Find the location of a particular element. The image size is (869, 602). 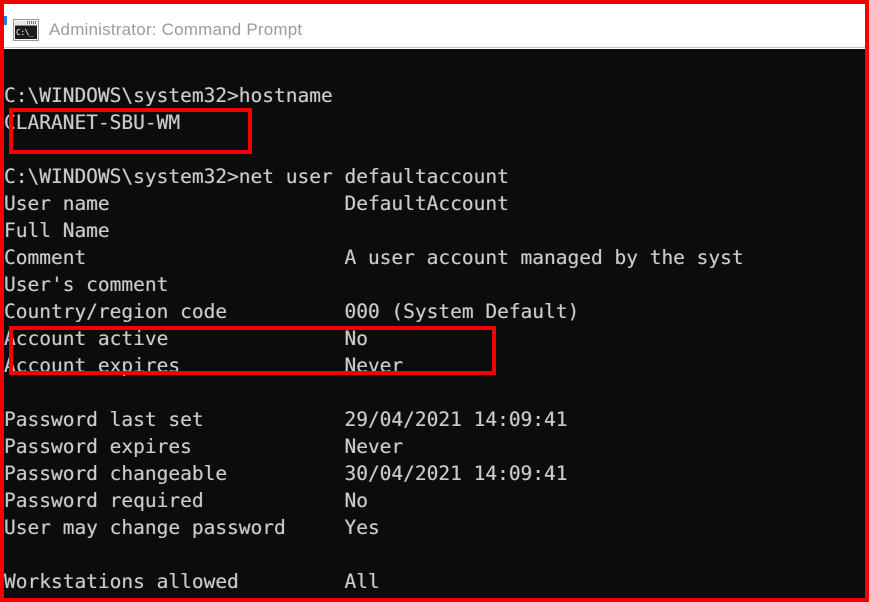

command-prompt-icon: C:\_ is located at coordinates (26, 29).